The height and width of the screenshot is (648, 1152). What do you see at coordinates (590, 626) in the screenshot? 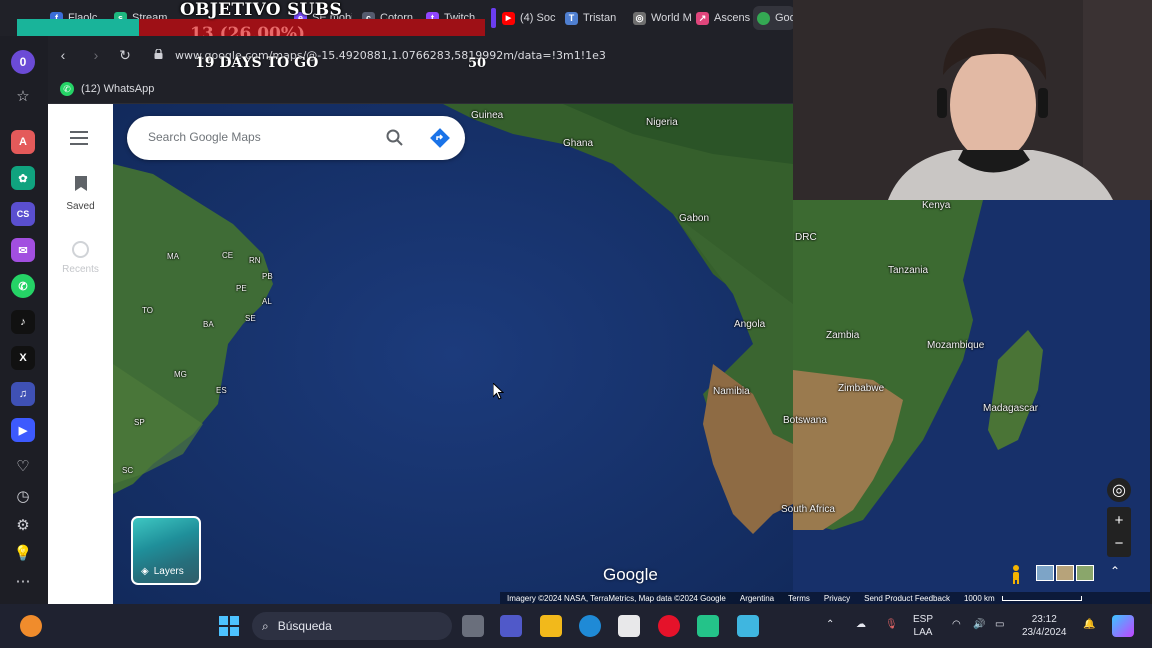
I see `edge-icon` at bounding box center [590, 626].